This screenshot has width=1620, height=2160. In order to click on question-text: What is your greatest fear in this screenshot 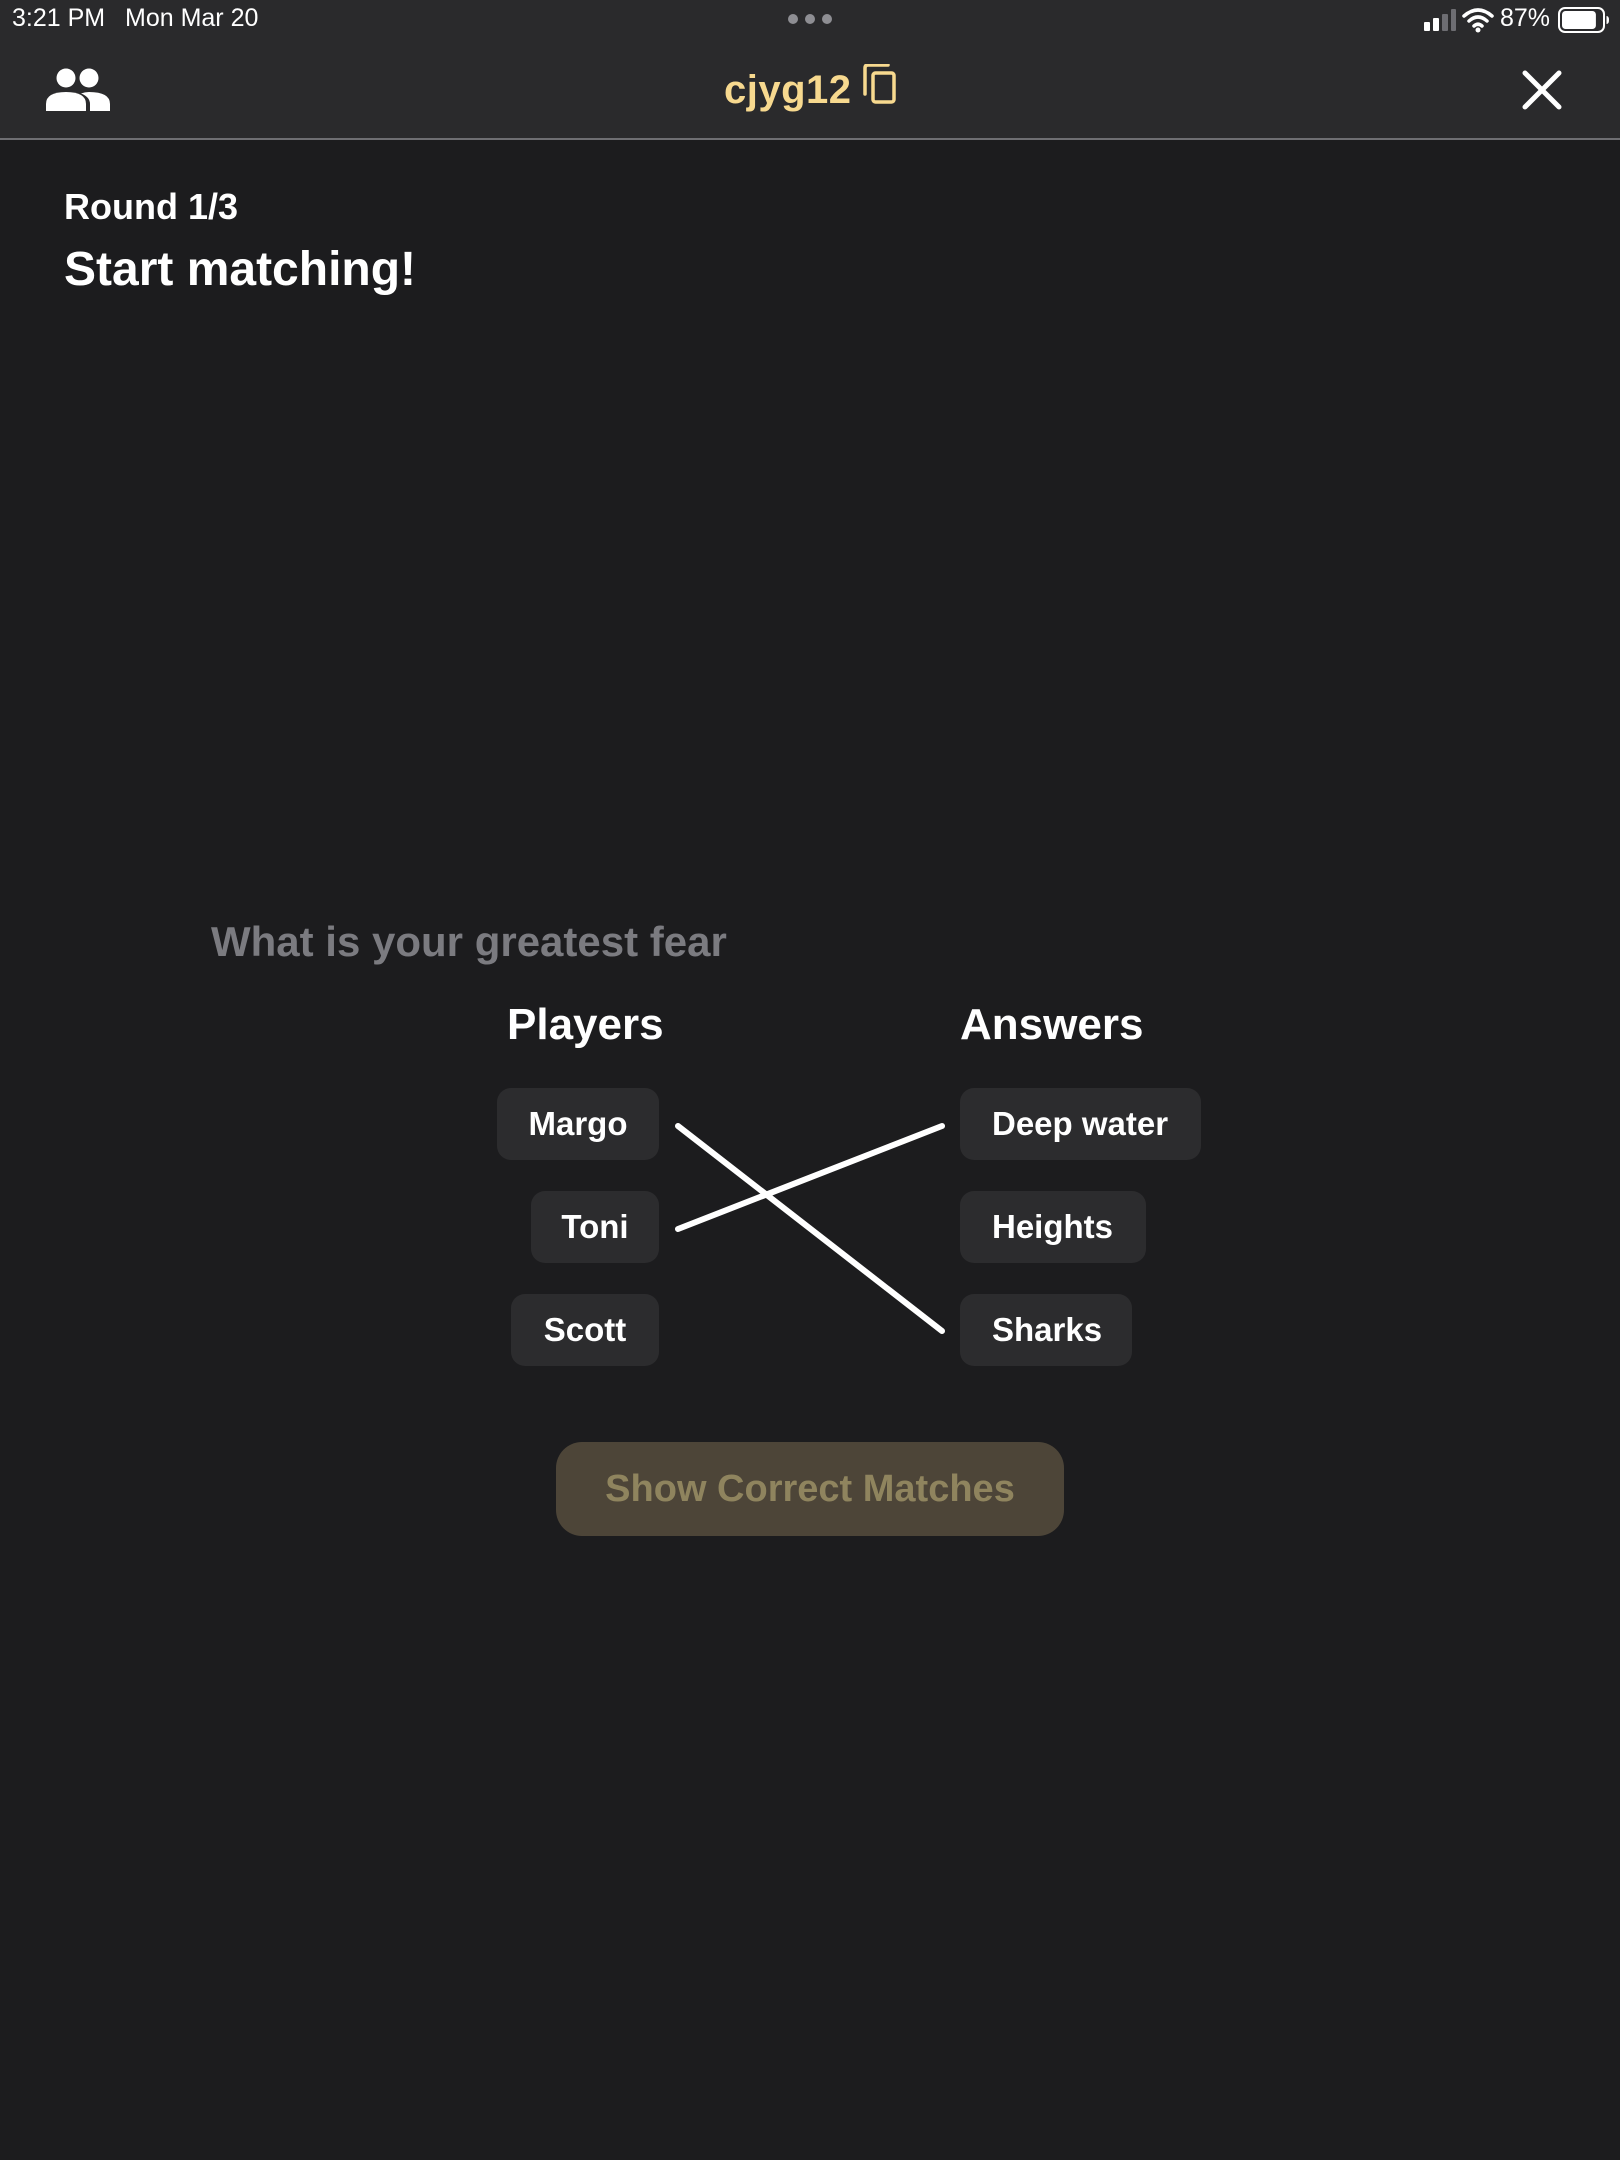, I will do `click(469, 941)`.